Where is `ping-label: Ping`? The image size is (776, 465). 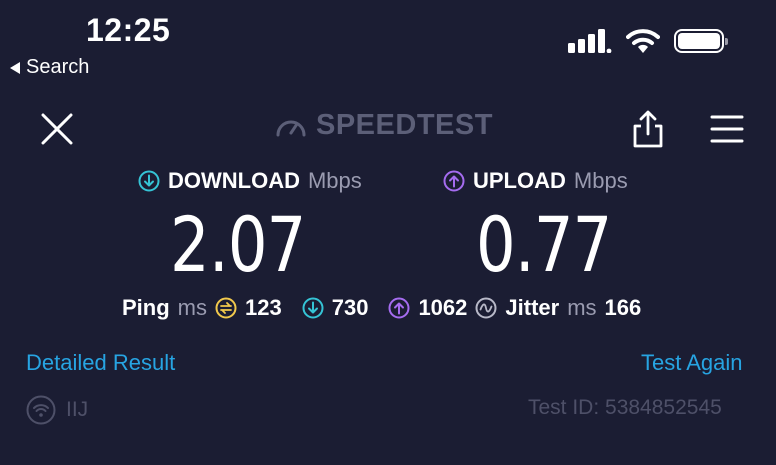 ping-label: Ping is located at coordinates (146, 307).